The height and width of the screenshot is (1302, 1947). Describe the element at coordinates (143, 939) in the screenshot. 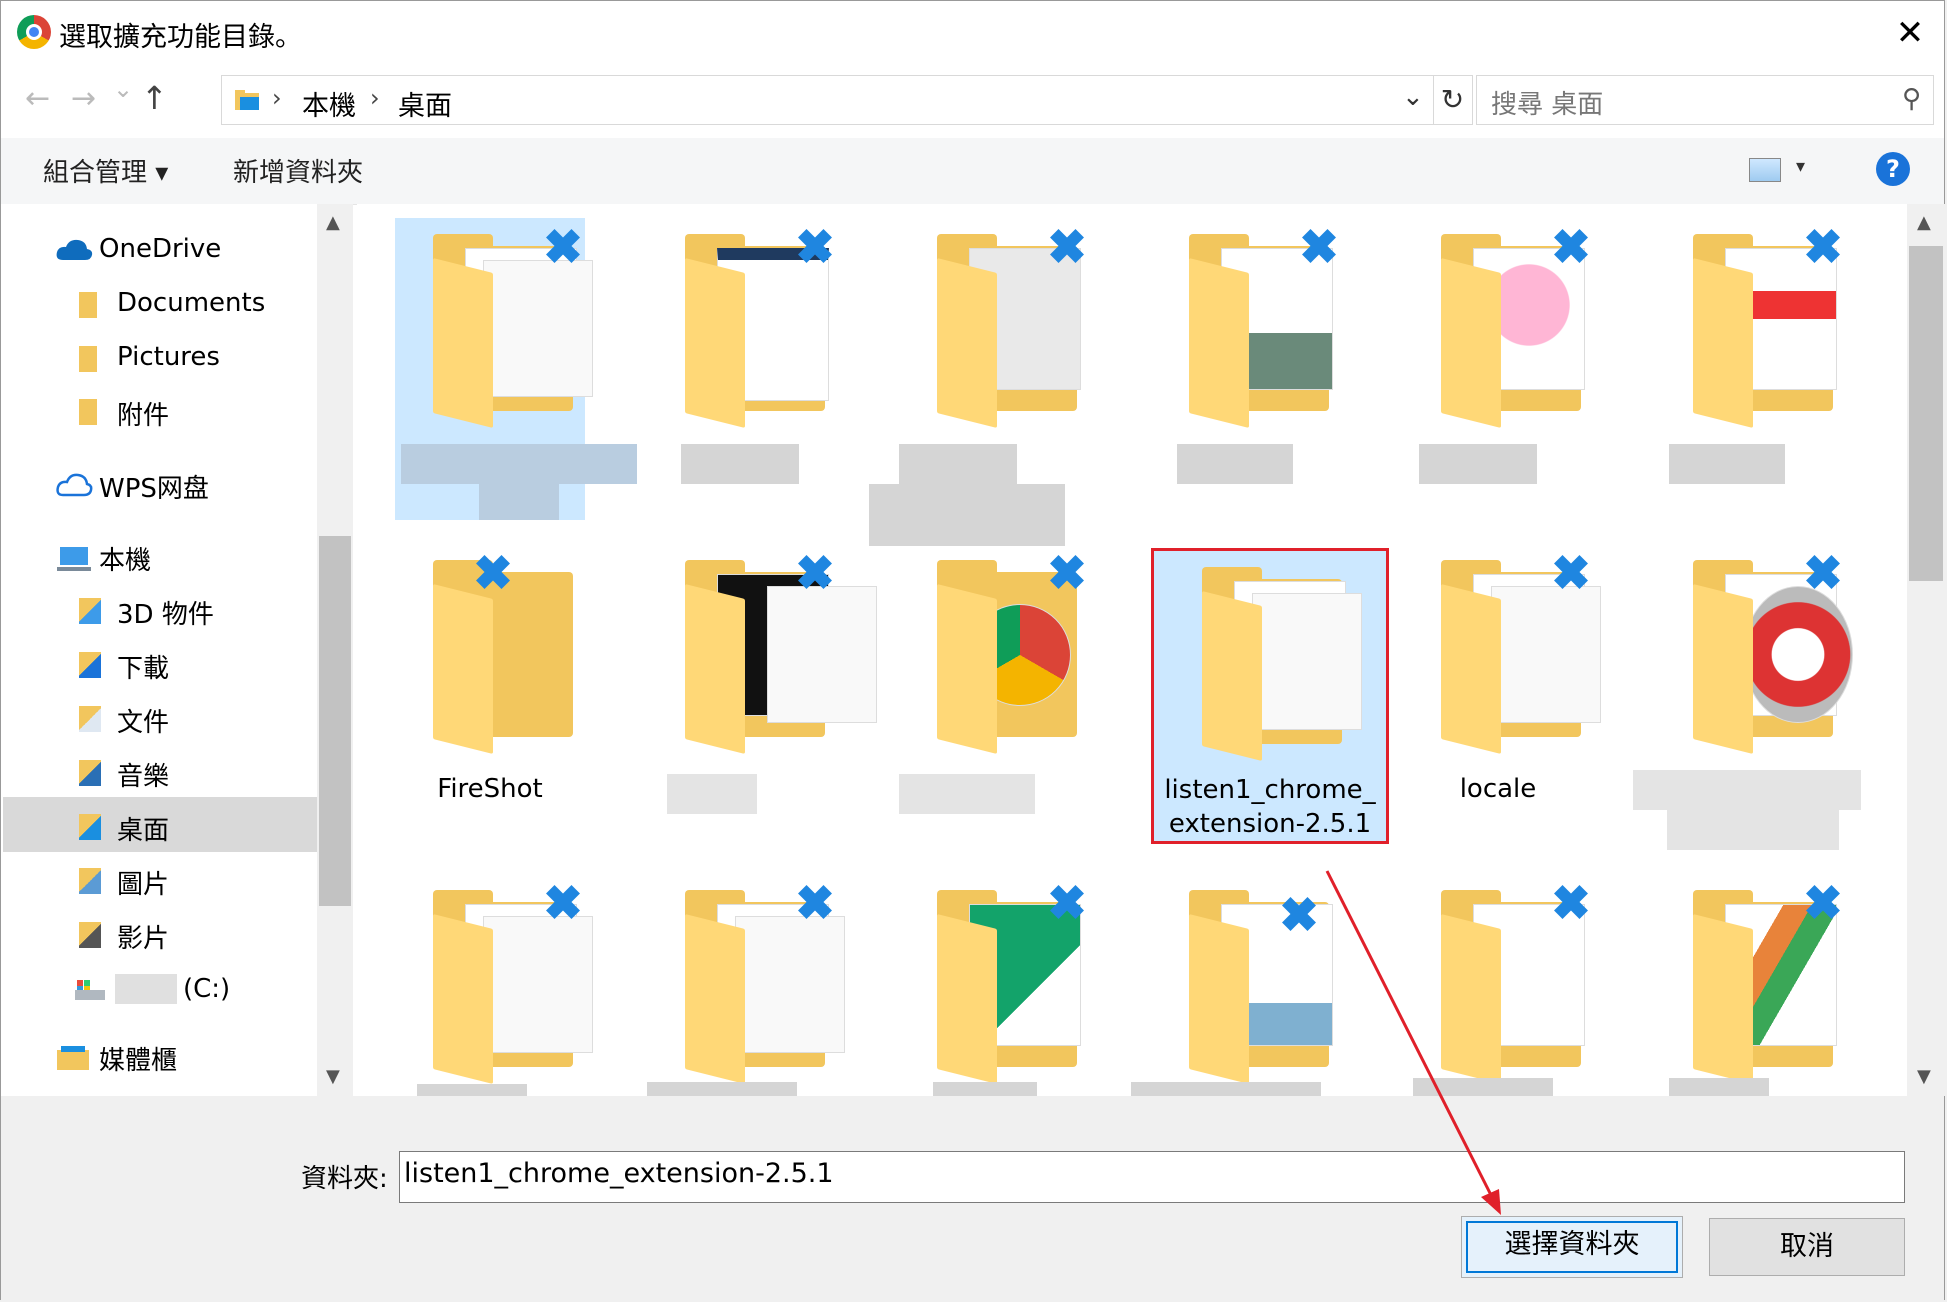

I see `sidebar-item-label: 影片` at that location.